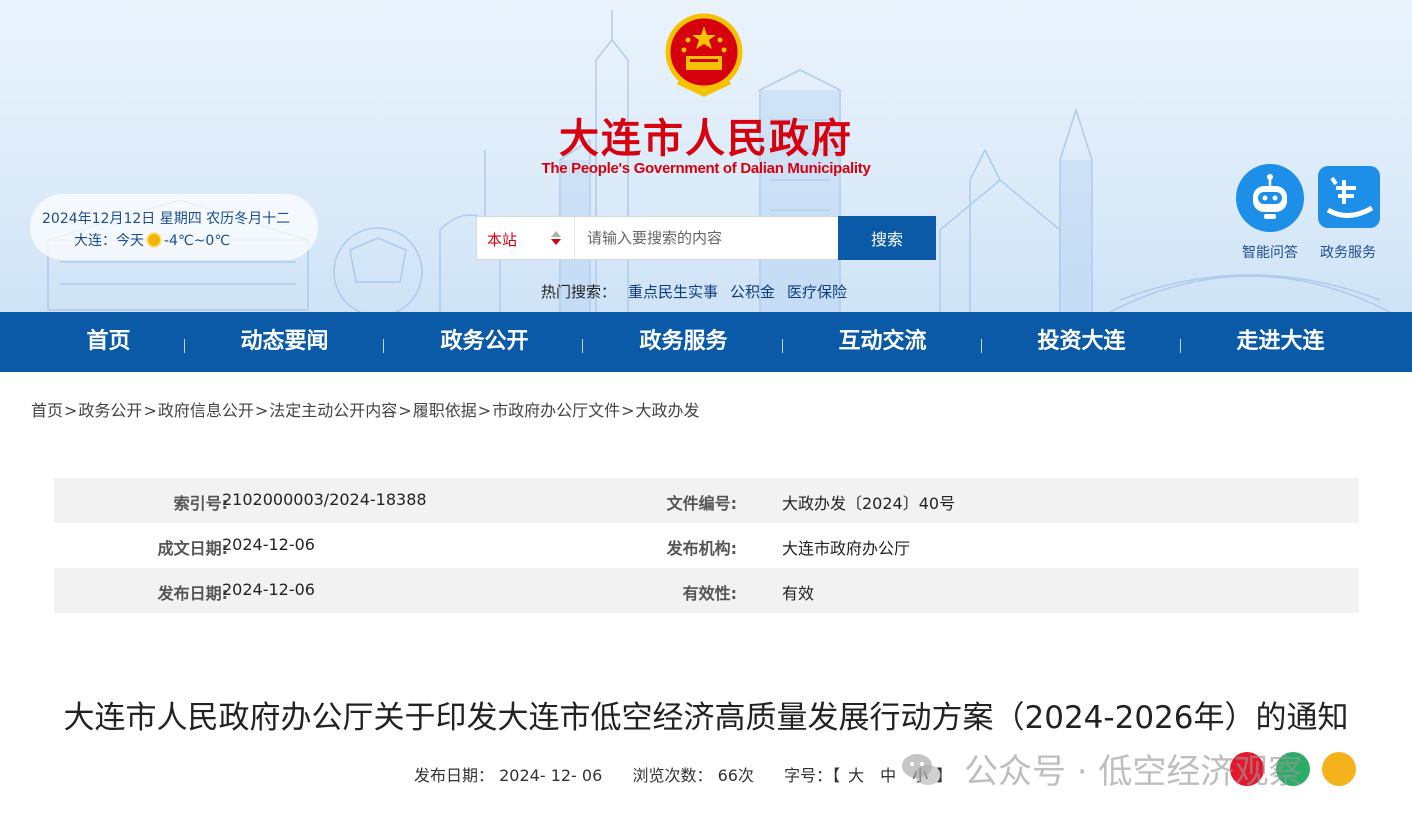 The width and height of the screenshot is (1412, 825). I want to click on breadcrumb-item: 市政府办公厅文件, so click(556, 410).